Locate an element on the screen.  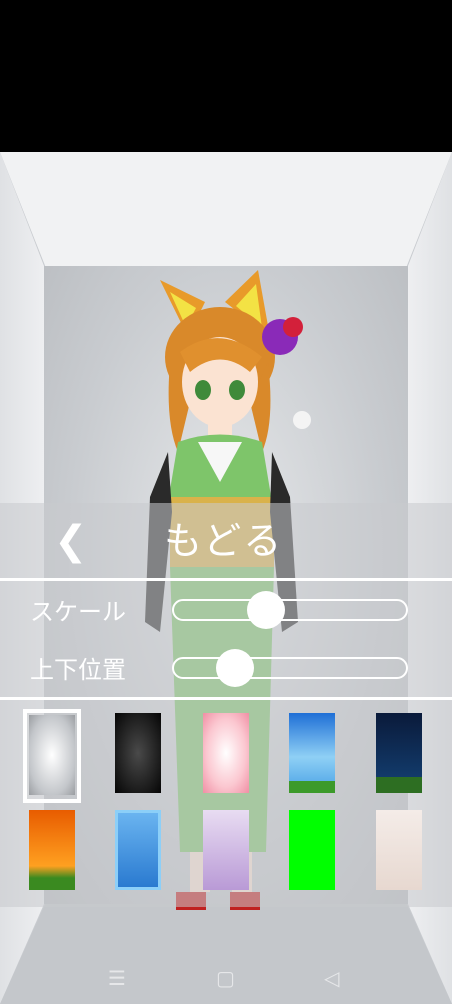
home-icon: ▢ is located at coordinates (225, 978).